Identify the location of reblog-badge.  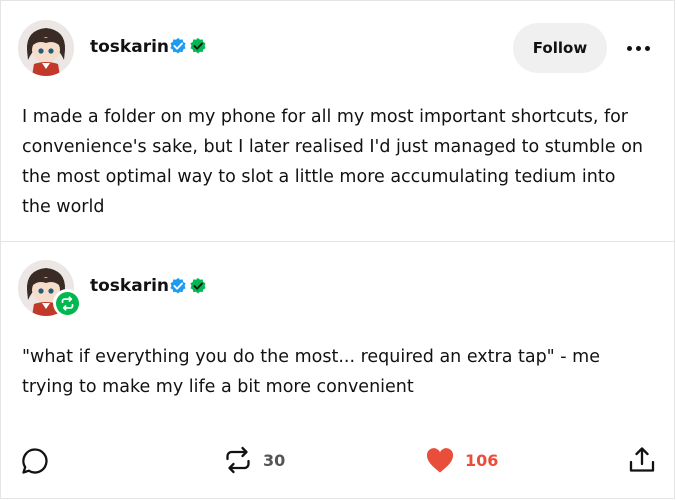
(67, 303).